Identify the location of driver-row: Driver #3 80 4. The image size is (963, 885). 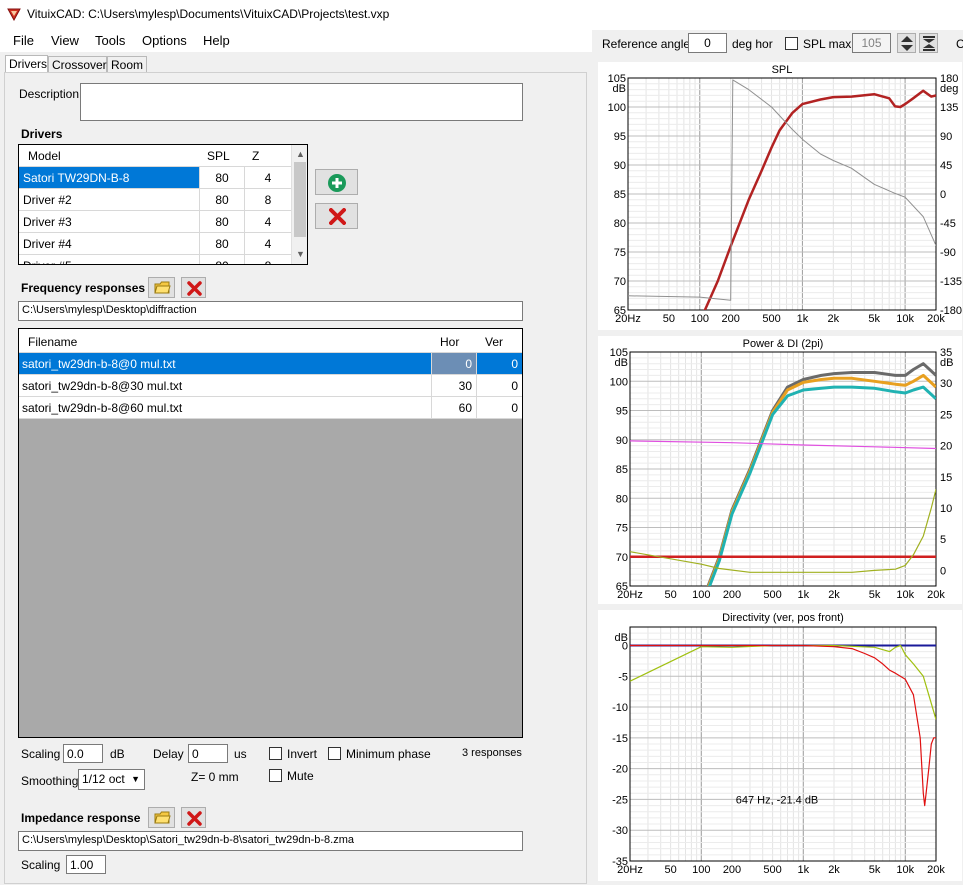
(155, 222).